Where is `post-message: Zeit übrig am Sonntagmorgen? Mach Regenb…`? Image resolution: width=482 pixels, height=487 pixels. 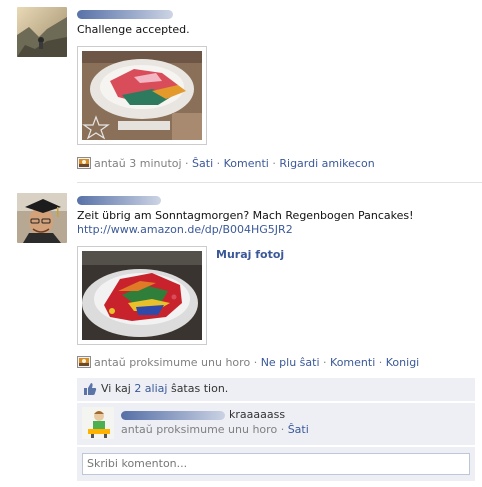 post-message: Zeit übrig am Sonntagmorgen? Mach Regenb… is located at coordinates (245, 215).